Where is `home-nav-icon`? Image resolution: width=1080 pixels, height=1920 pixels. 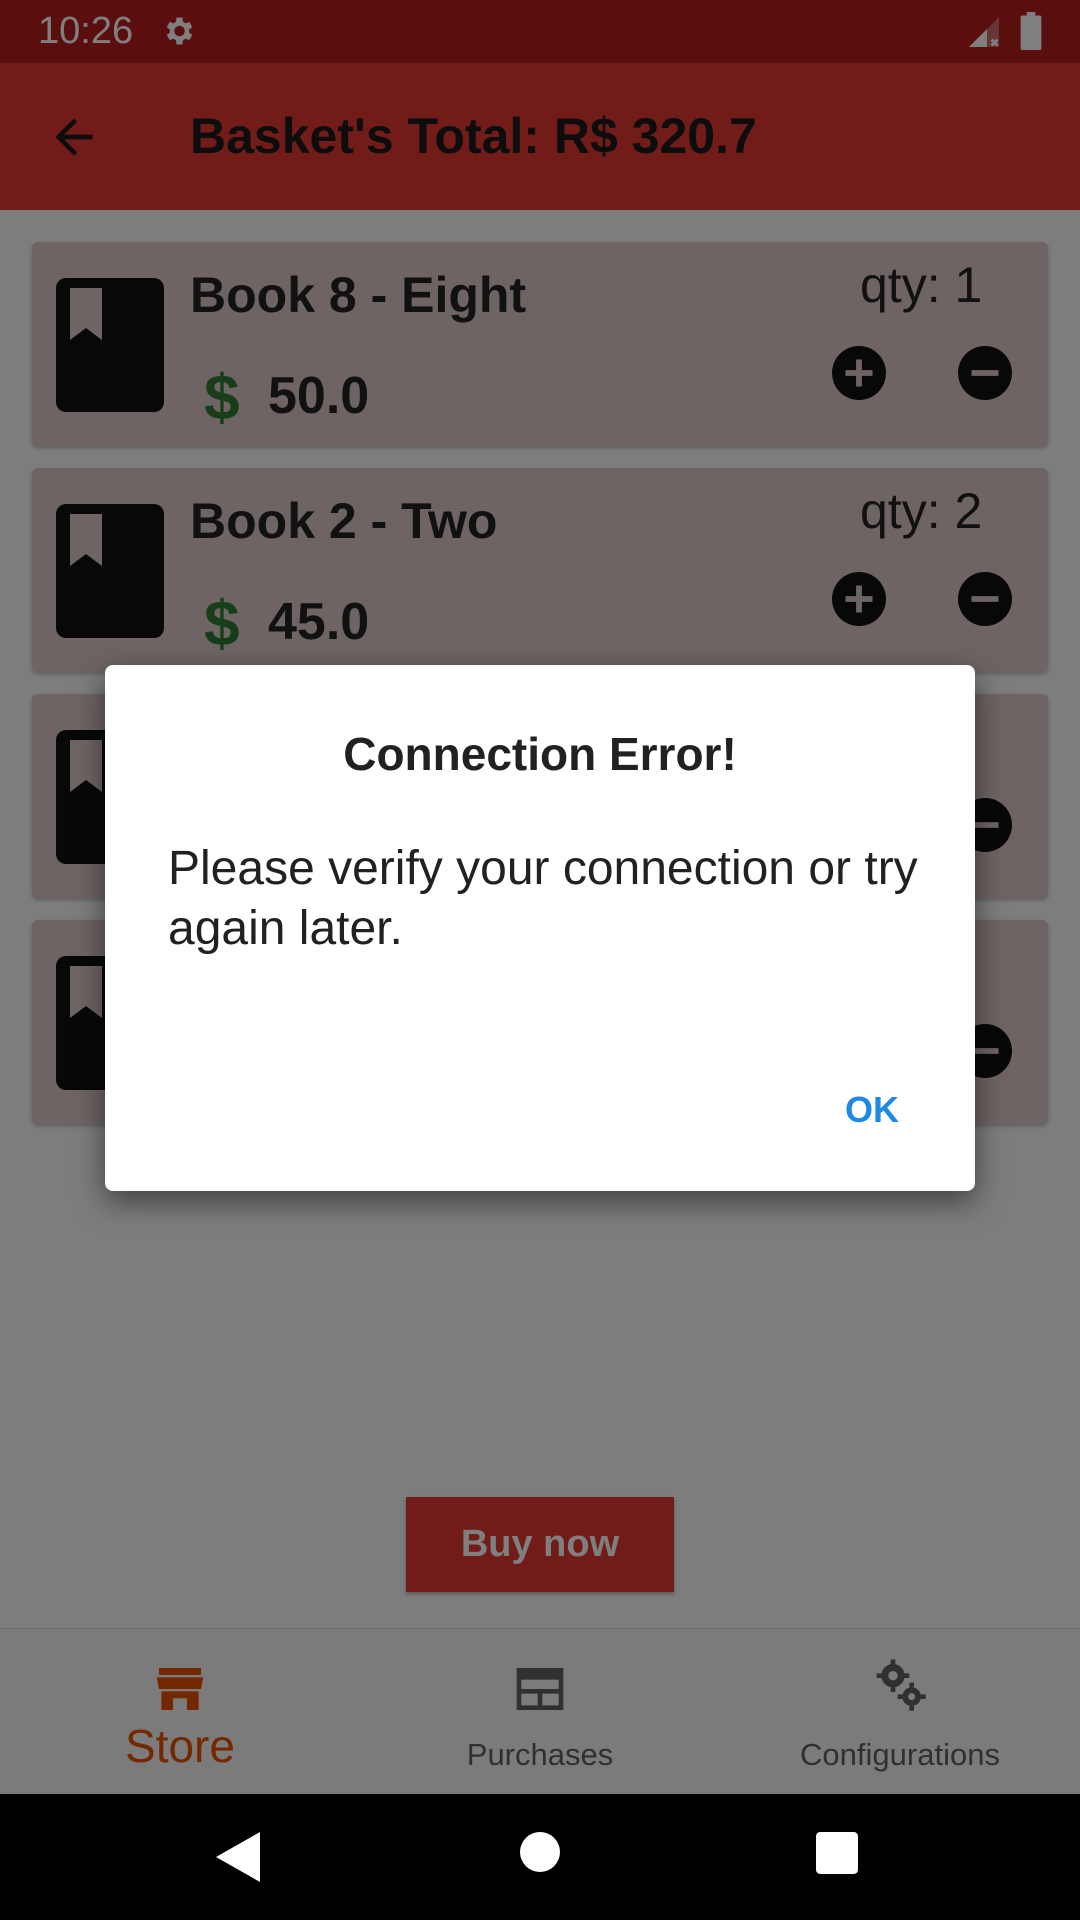
home-nav-icon is located at coordinates (540, 1852).